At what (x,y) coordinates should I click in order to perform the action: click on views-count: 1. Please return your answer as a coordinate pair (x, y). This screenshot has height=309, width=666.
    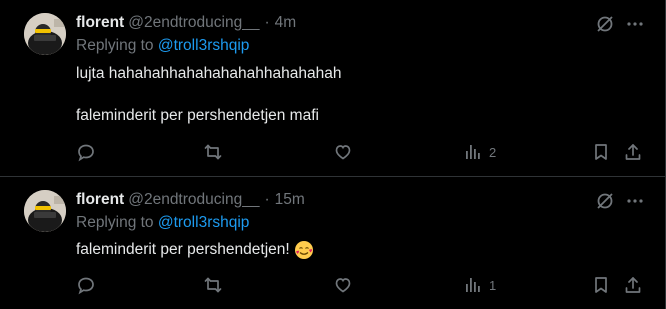
    Looking at the image, I should click on (493, 285).